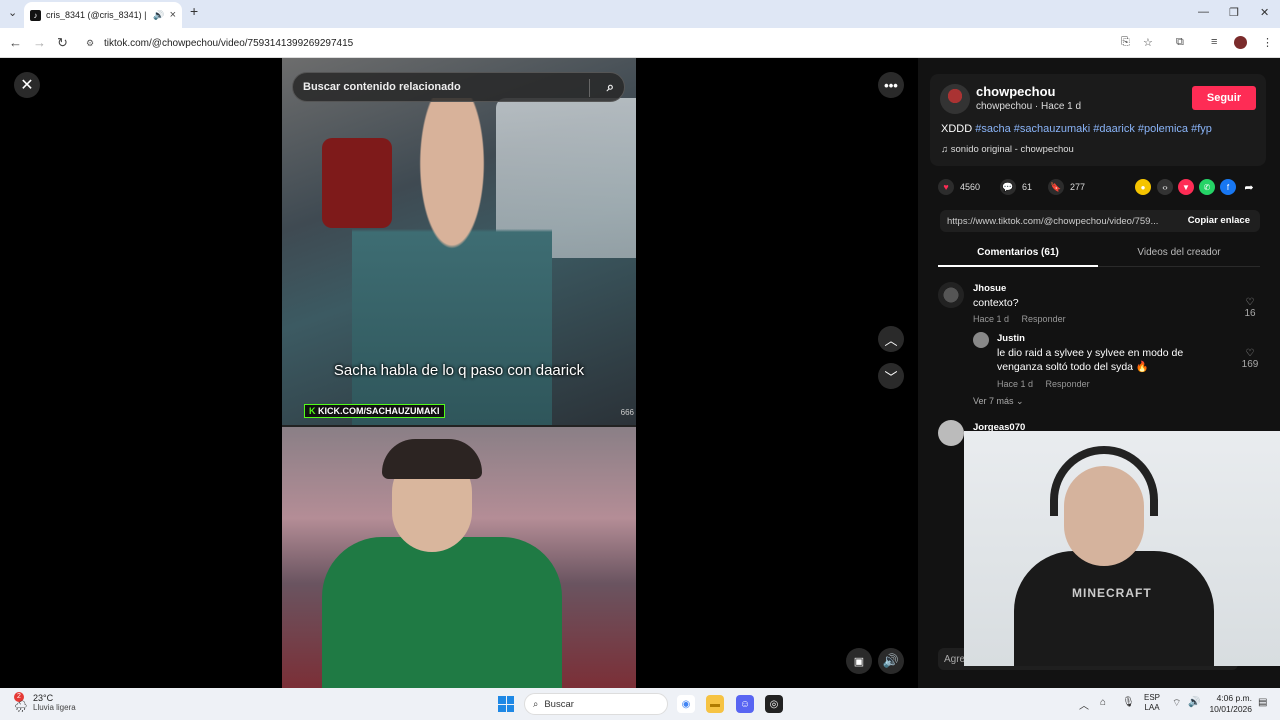 The height and width of the screenshot is (720, 1280). I want to click on like-action: ♥ 4560, so click(959, 187).